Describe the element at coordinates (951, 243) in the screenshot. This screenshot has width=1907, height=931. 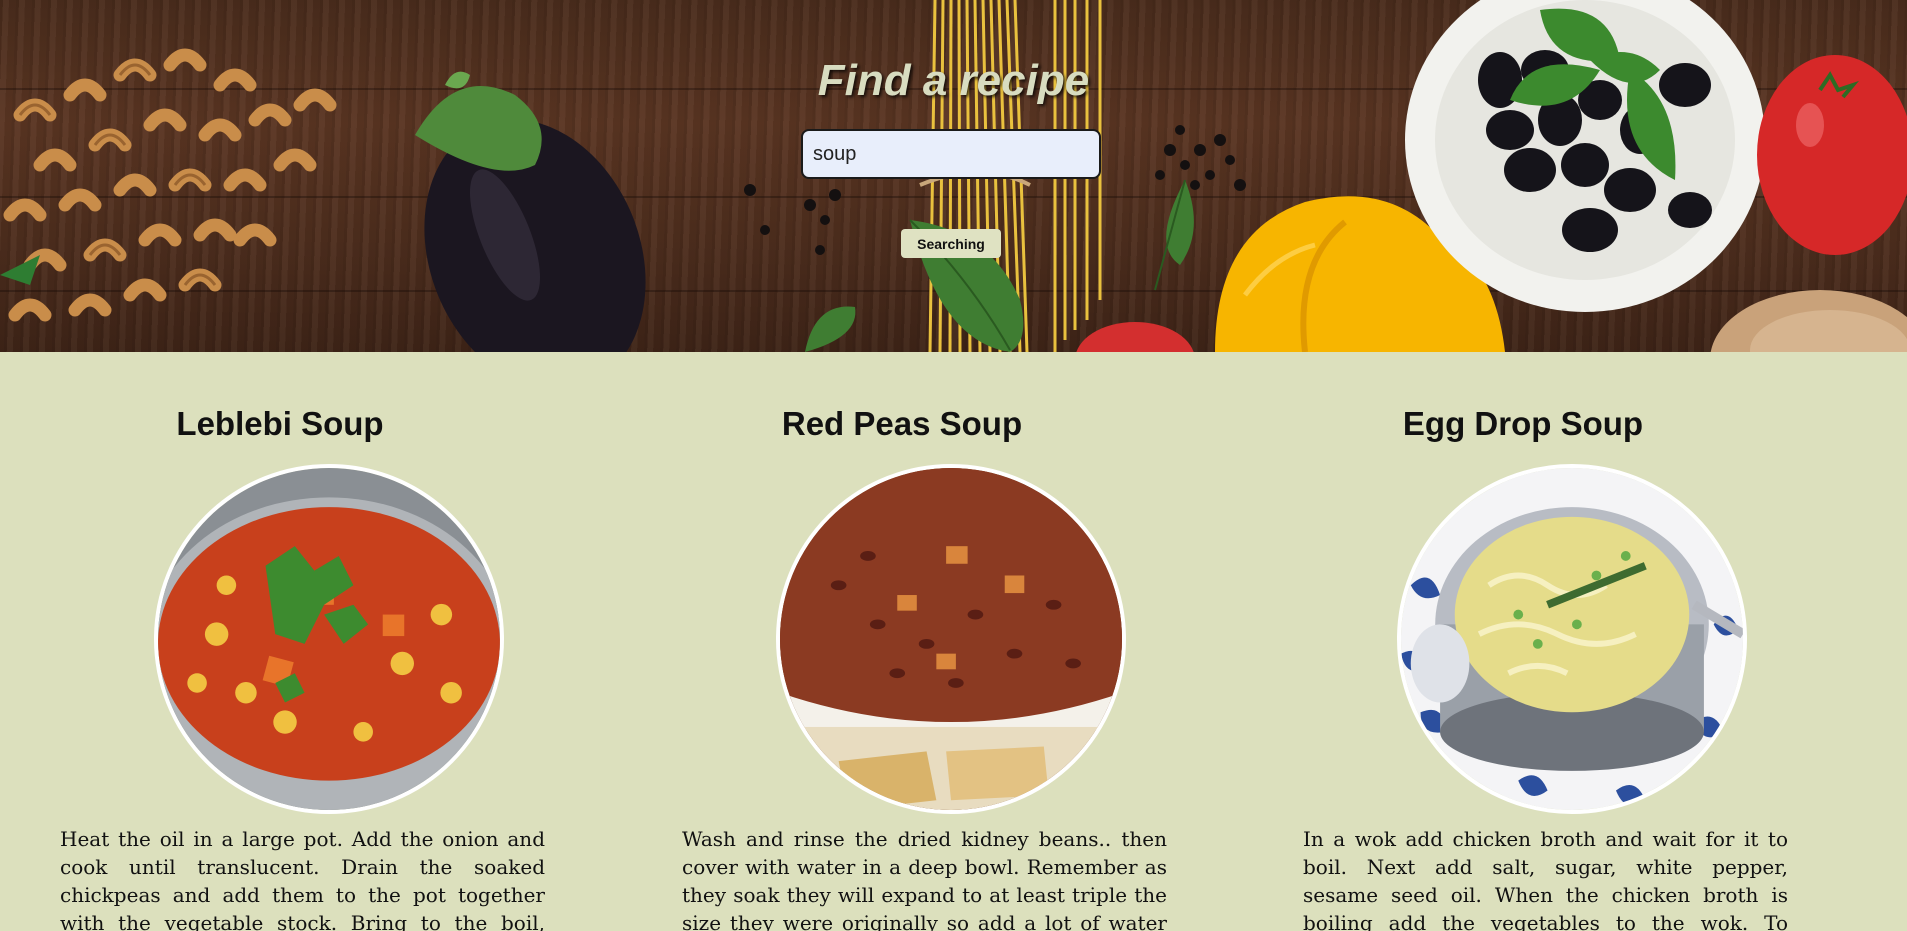
I see `search-button: Searching` at that location.